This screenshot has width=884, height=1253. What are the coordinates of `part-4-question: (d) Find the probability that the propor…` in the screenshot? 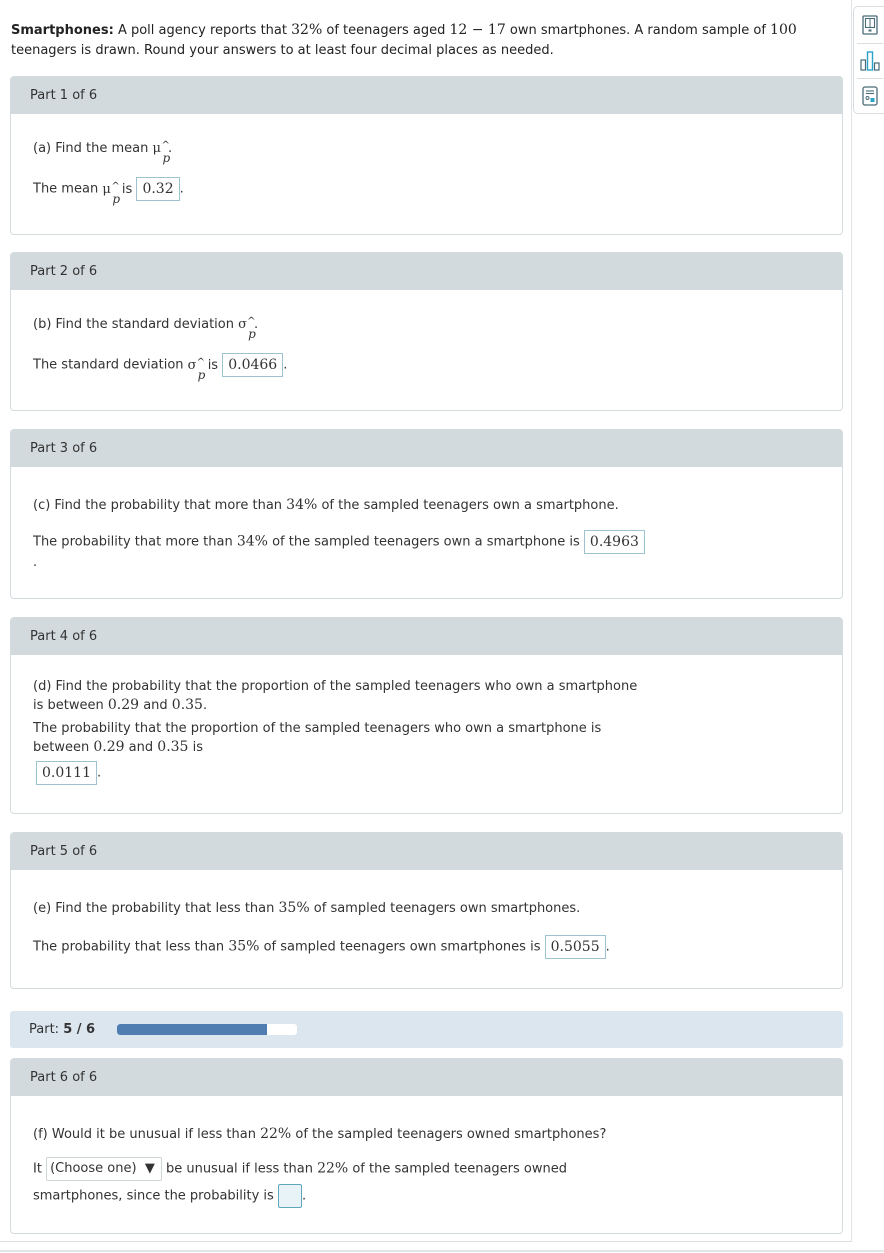 It's located at (335, 696).